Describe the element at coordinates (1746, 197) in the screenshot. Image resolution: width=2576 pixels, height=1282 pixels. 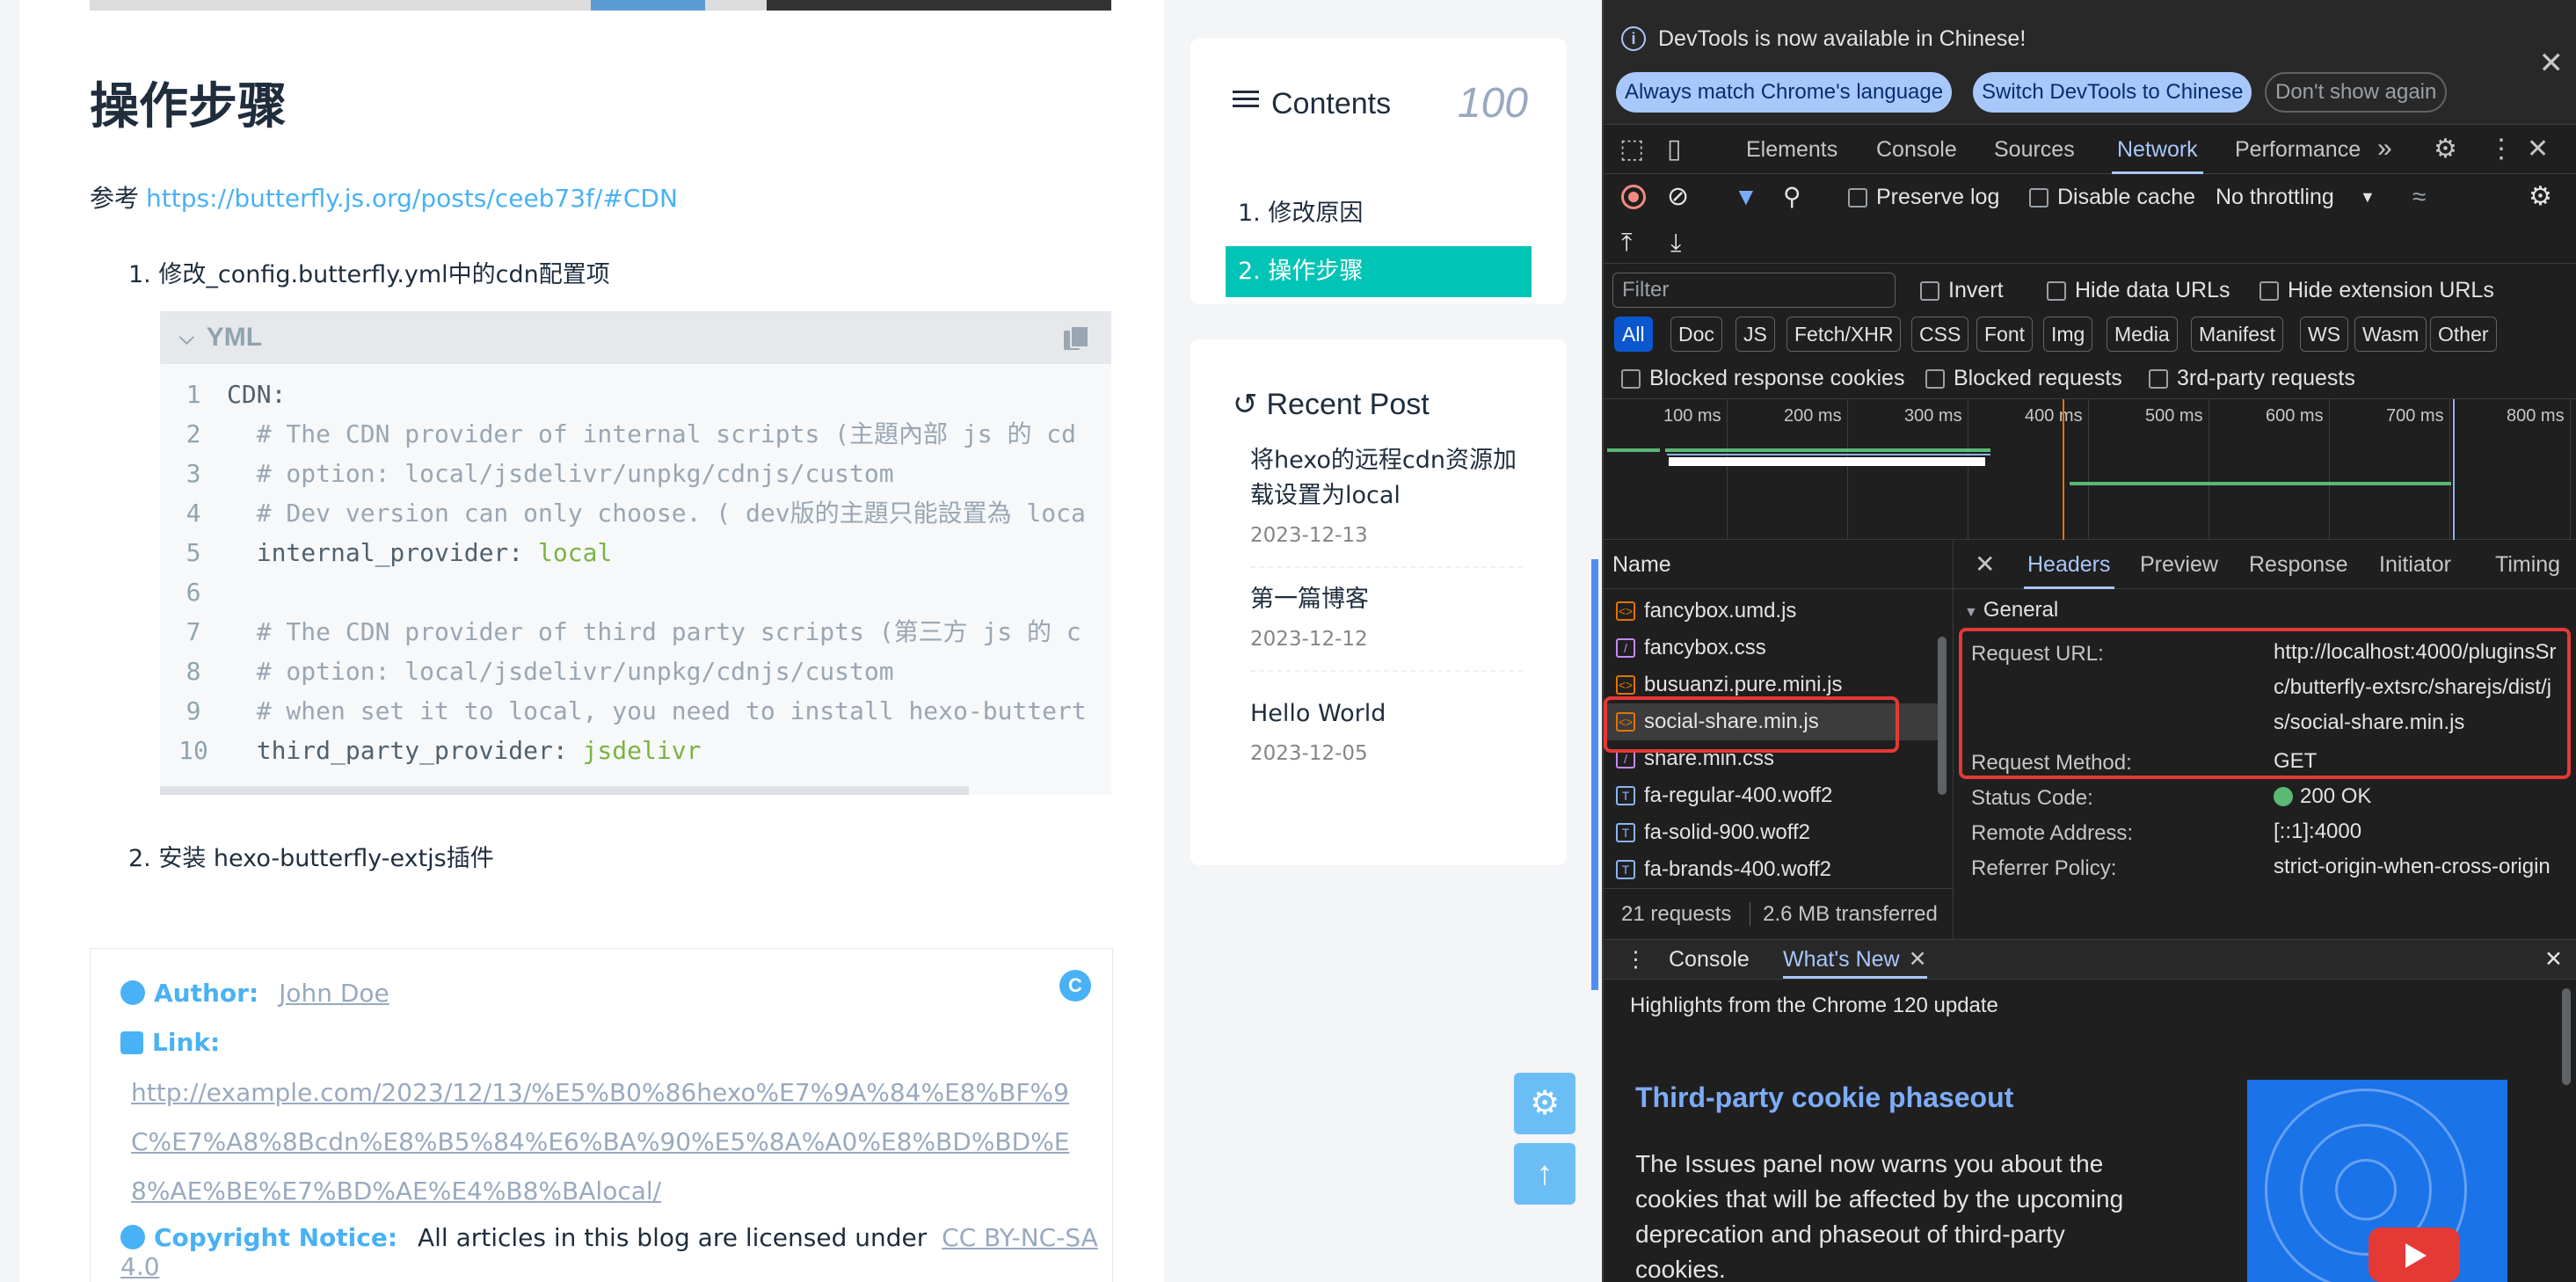
I see `filter-icon: ▼` at that location.